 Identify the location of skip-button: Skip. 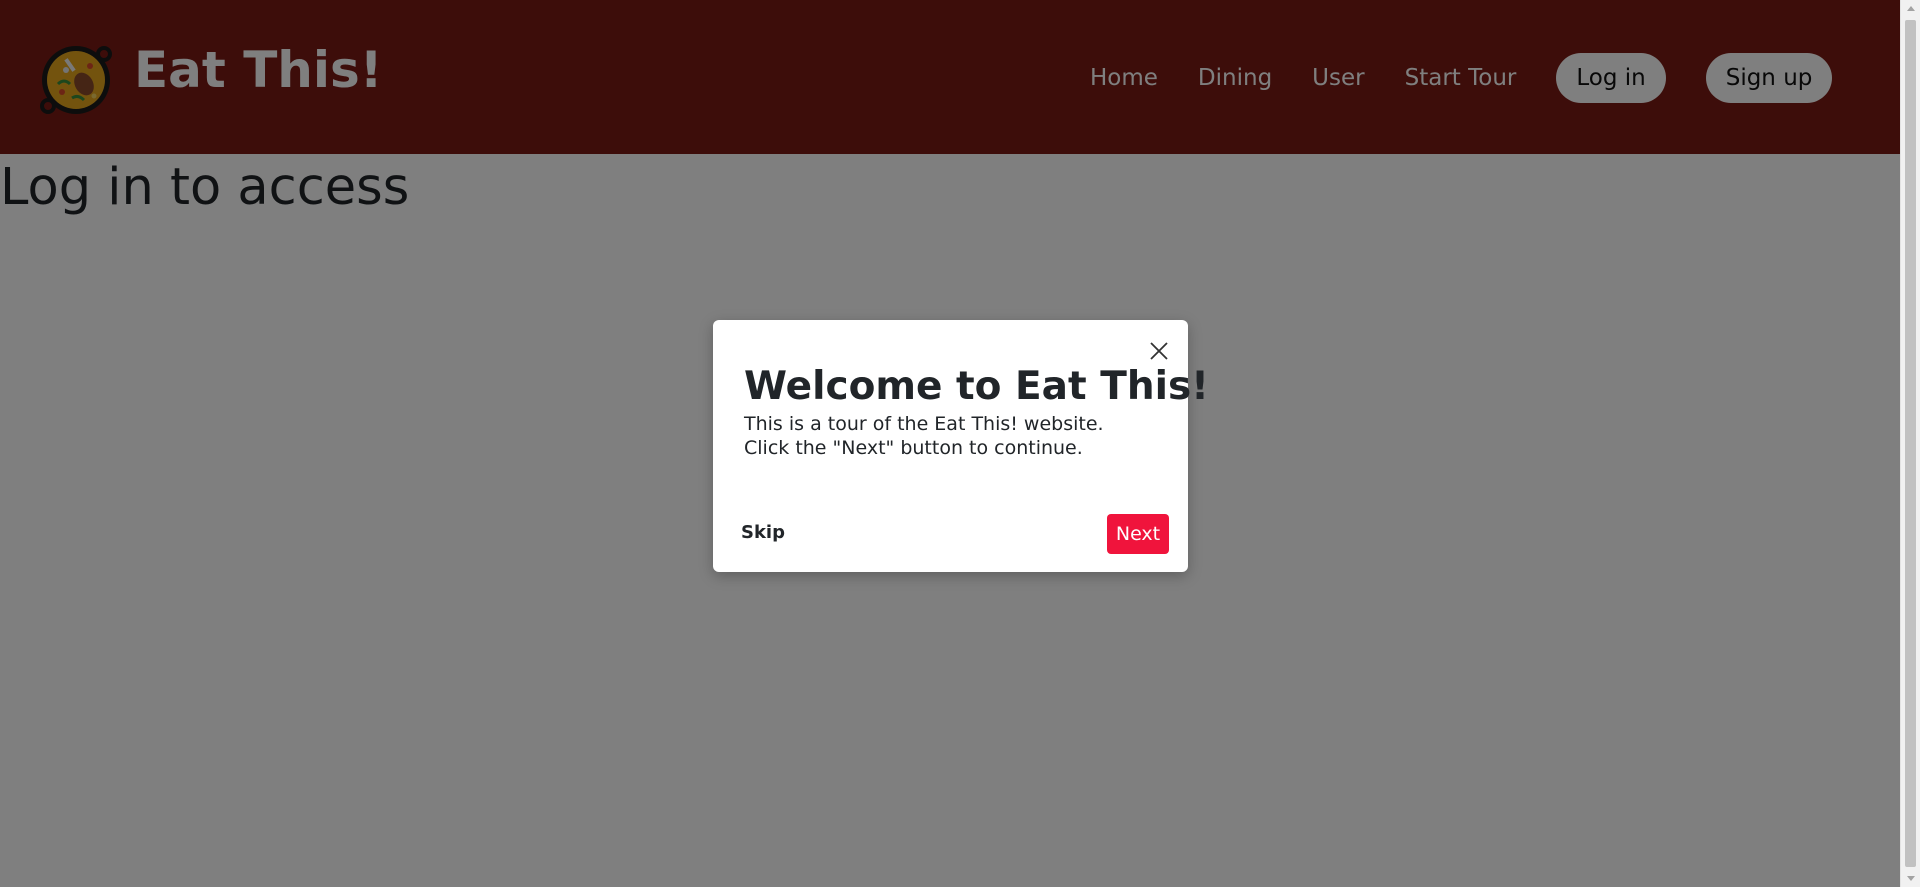
(763, 532).